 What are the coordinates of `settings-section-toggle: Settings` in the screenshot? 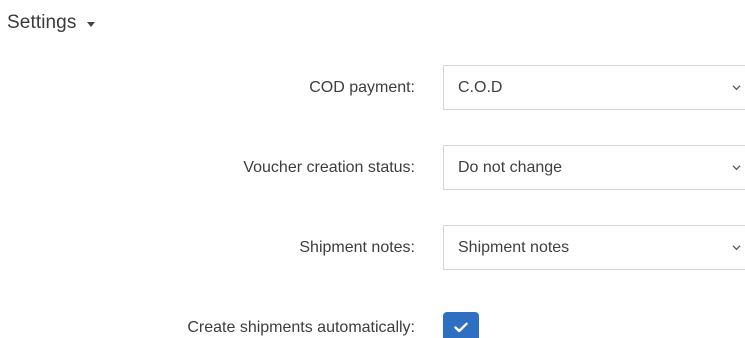 It's located at (51, 23).